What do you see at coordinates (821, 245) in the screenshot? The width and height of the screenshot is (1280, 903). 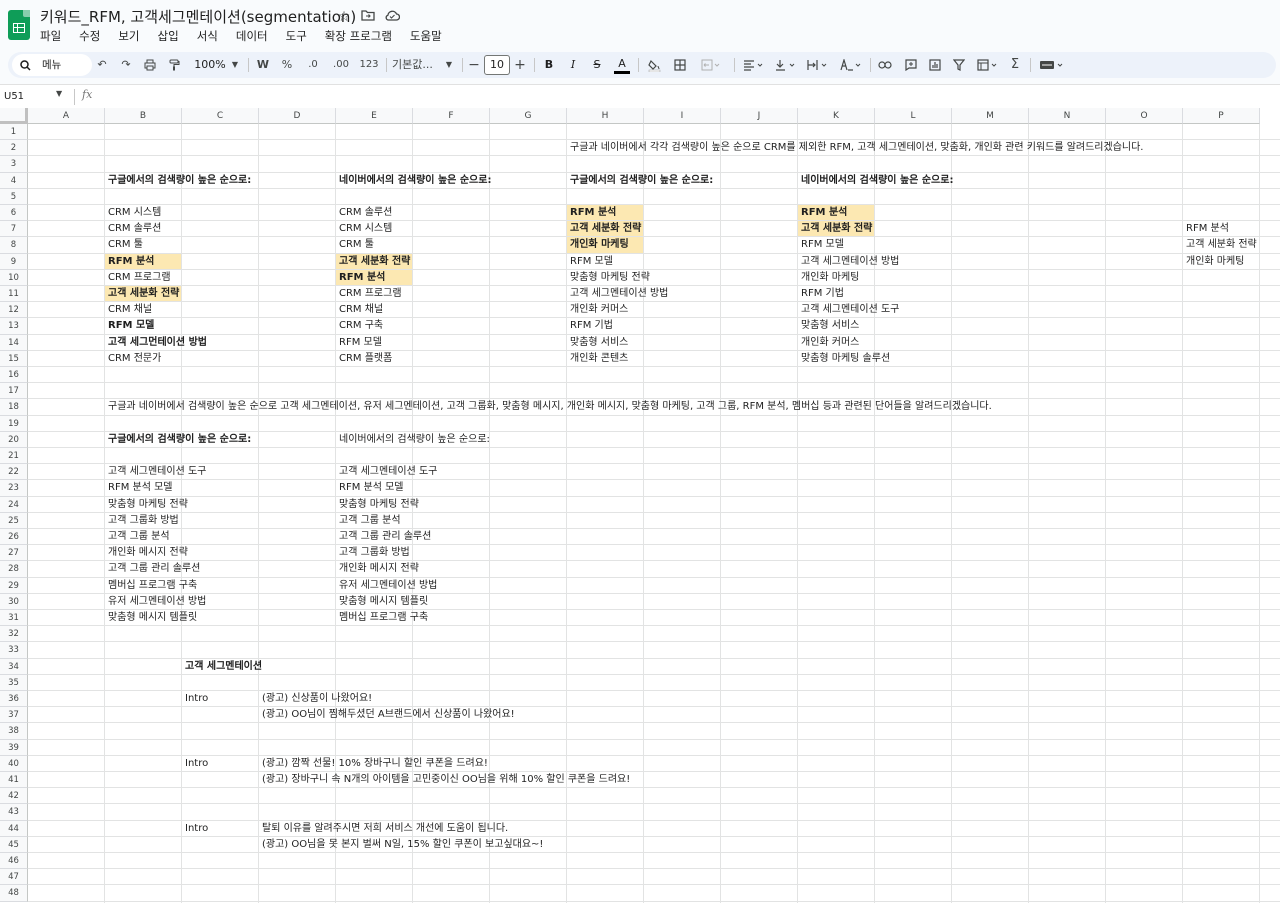 I see `cell-K8: RFM 모델` at bounding box center [821, 245].